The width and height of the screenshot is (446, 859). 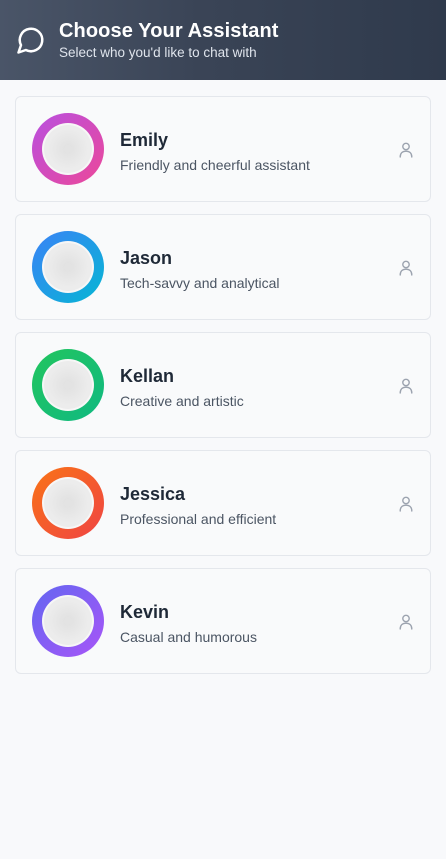 What do you see at coordinates (198, 519) in the screenshot?
I see `assistant-description: Professional and efficient` at bounding box center [198, 519].